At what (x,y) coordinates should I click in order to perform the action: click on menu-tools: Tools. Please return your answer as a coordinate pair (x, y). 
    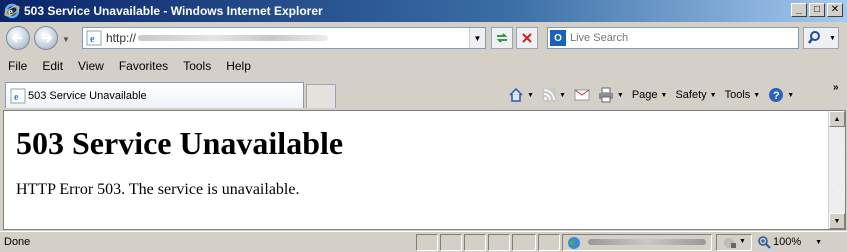
    Looking at the image, I should click on (196, 66).